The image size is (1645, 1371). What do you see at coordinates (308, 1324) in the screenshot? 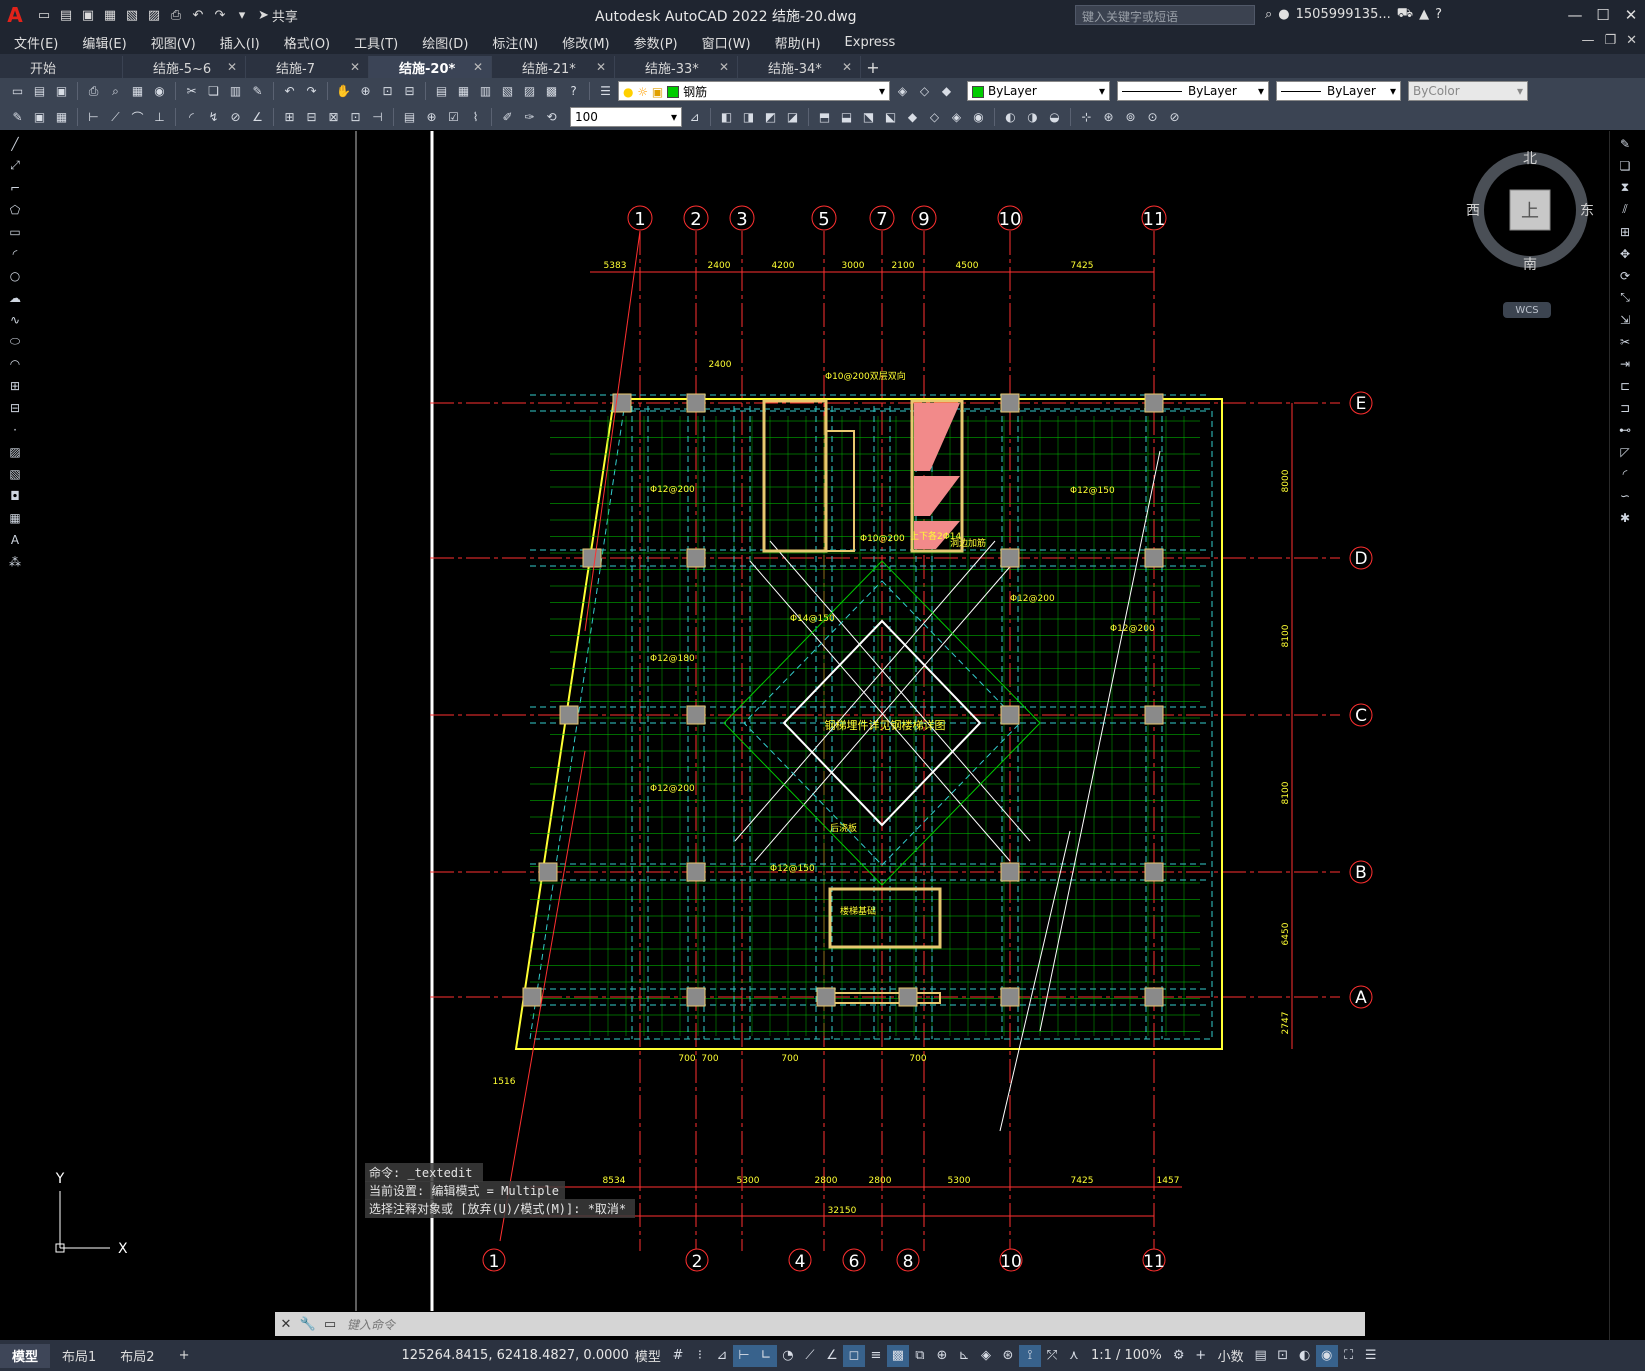
I see `customize-icon: 🔧` at bounding box center [308, 1324].